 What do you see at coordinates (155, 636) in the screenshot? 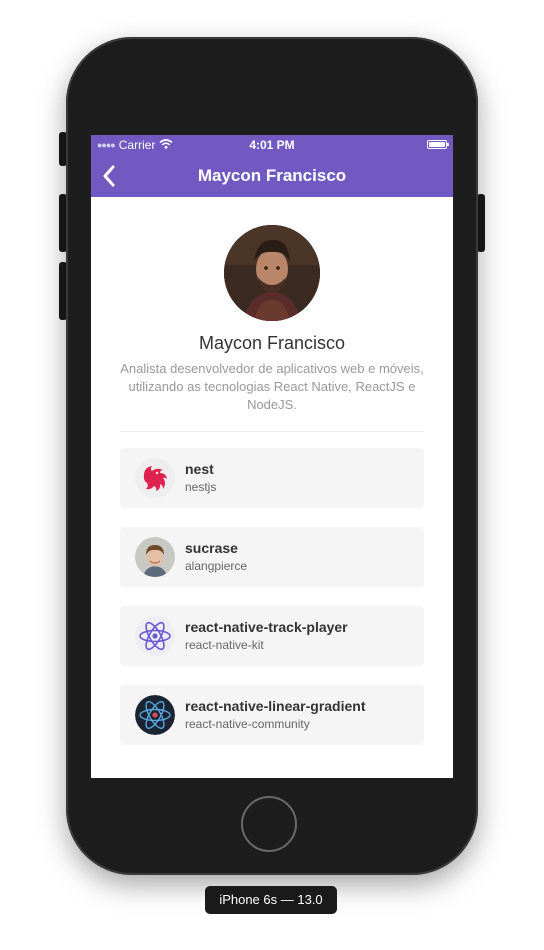
I see `react-atom-purple-icon` at bounding box center [155, 636].